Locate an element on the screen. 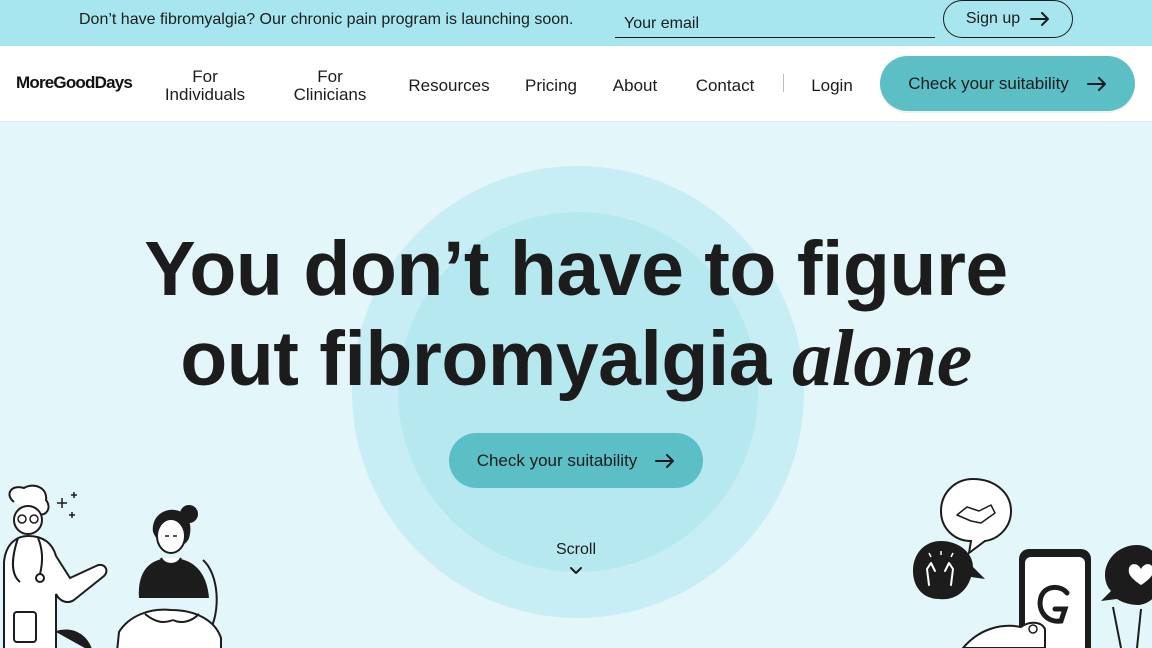  nav-check-suitability-button: Check your suitability is located at coordinates (1007, 83).